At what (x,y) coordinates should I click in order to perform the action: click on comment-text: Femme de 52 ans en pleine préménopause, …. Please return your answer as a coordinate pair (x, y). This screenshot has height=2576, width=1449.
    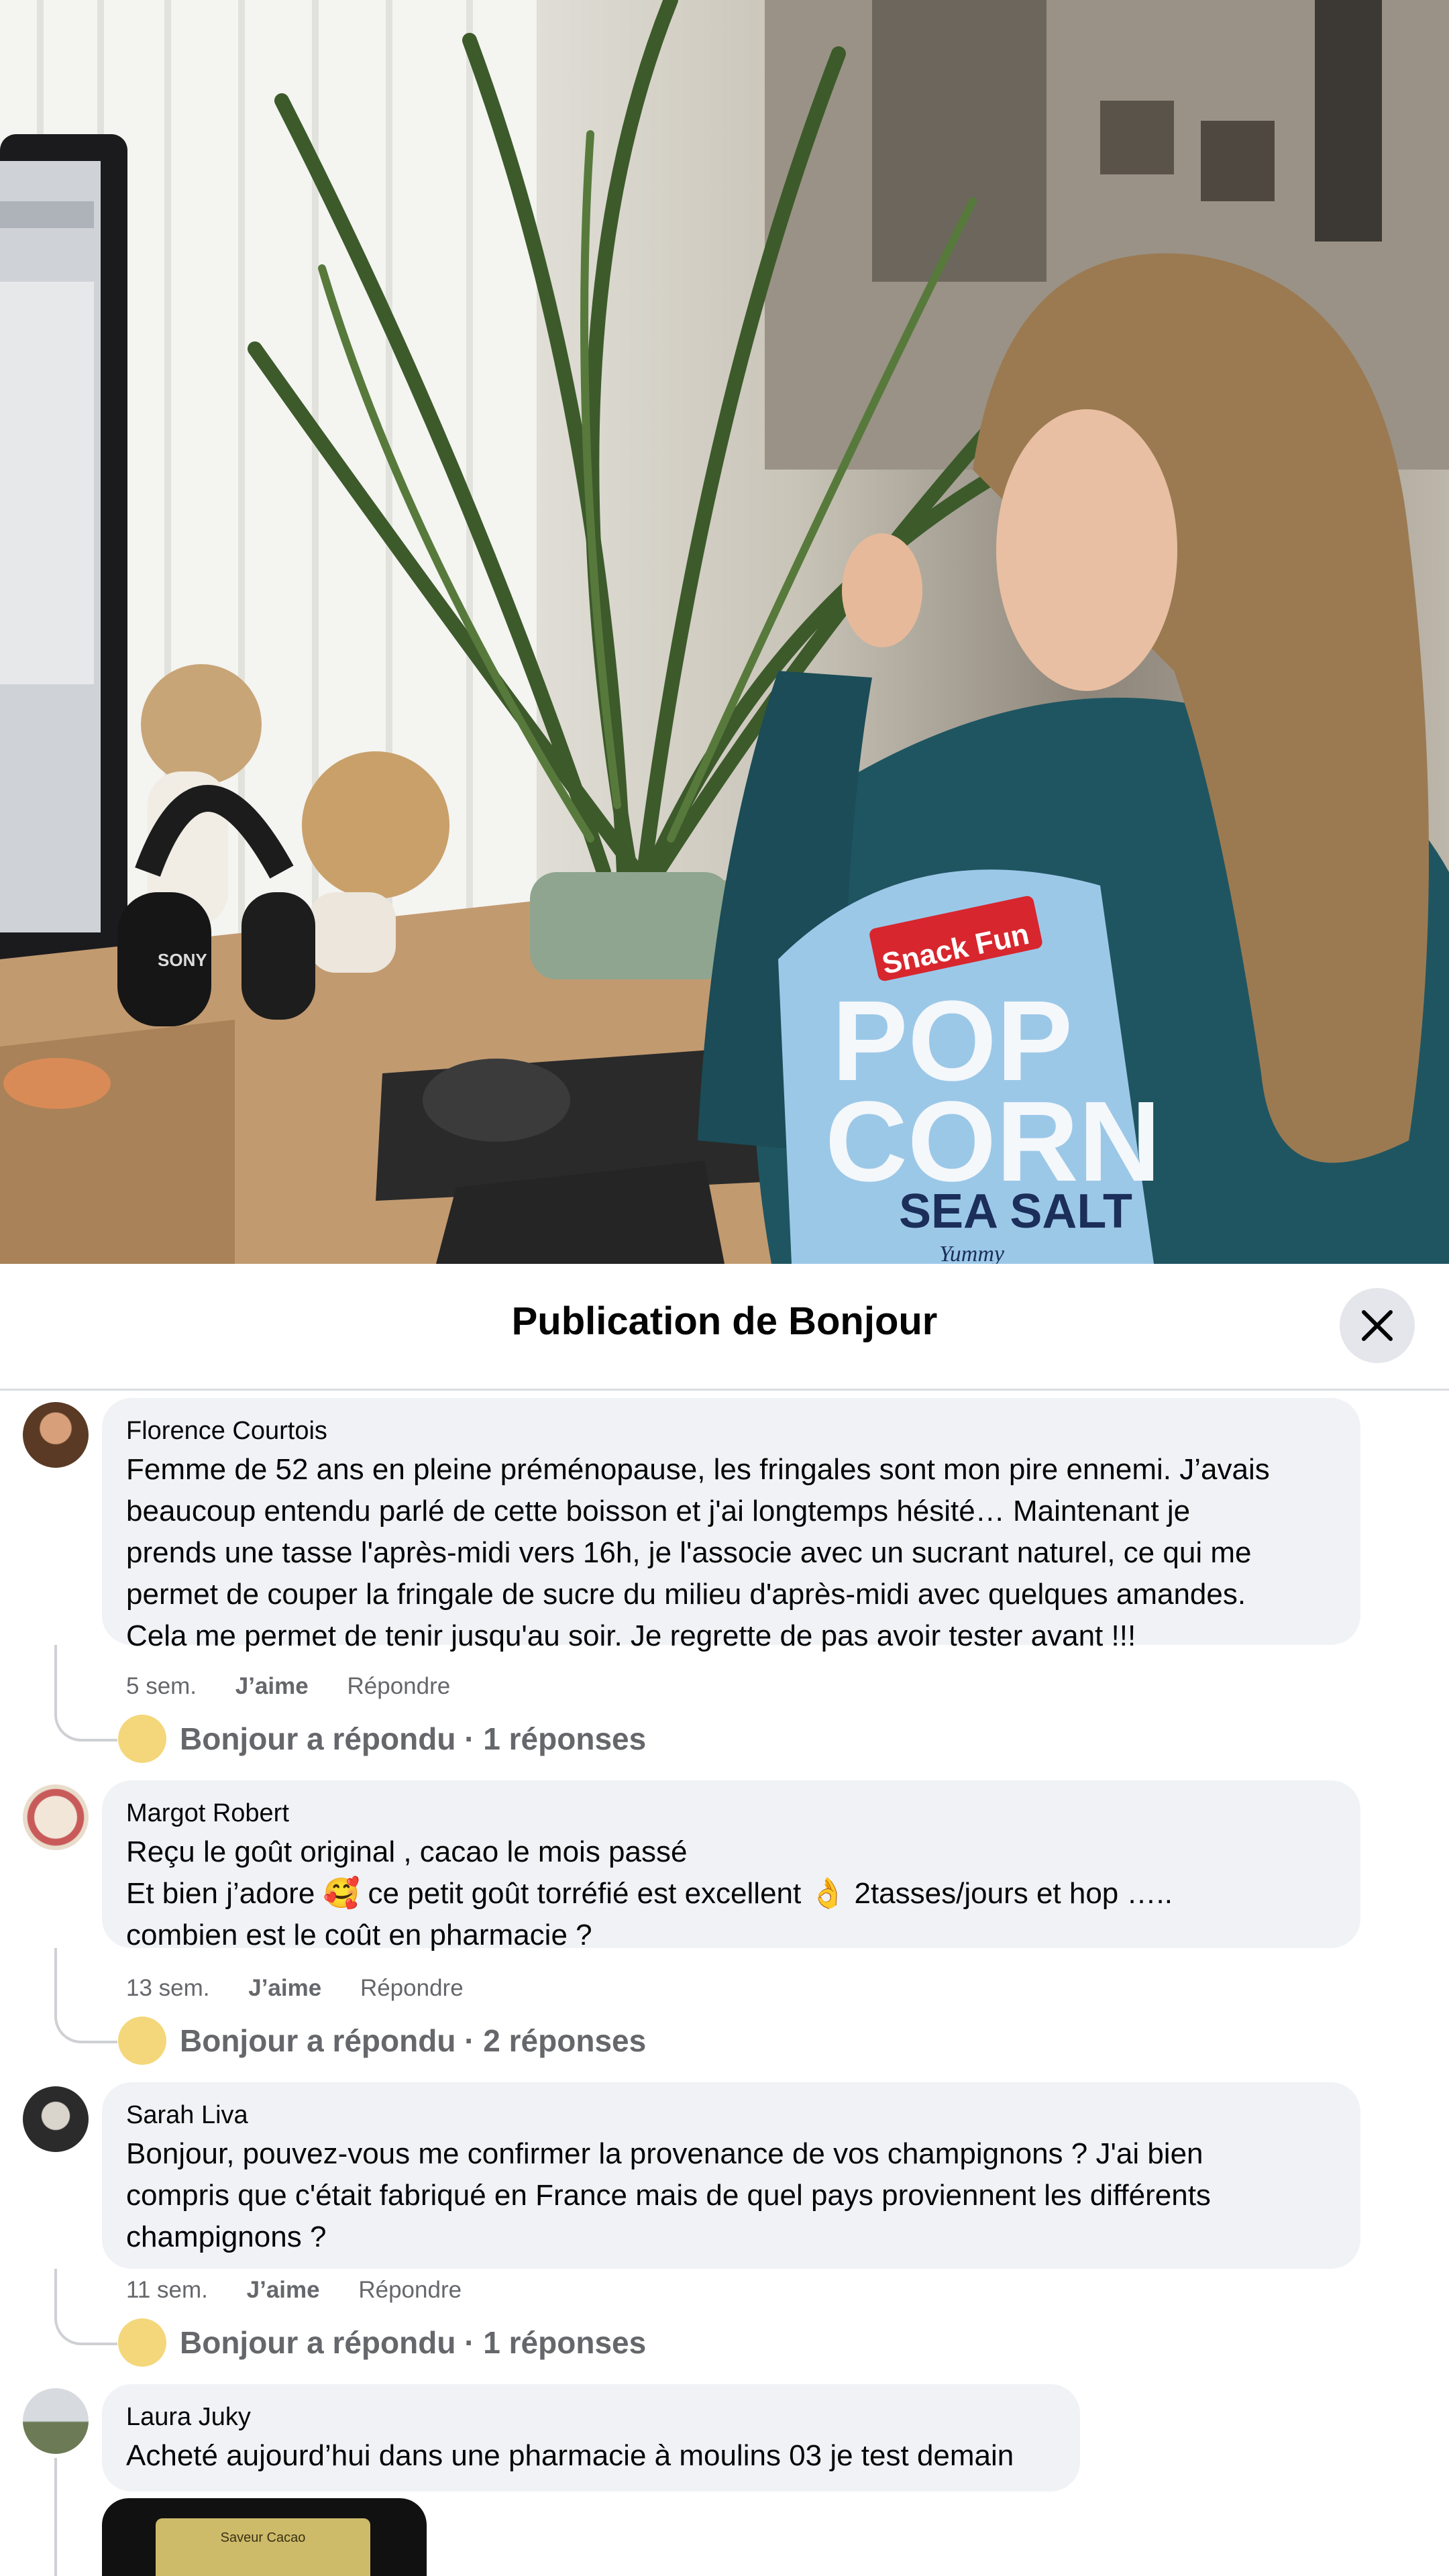
    Looking at the image, I should click on (731, 1553).